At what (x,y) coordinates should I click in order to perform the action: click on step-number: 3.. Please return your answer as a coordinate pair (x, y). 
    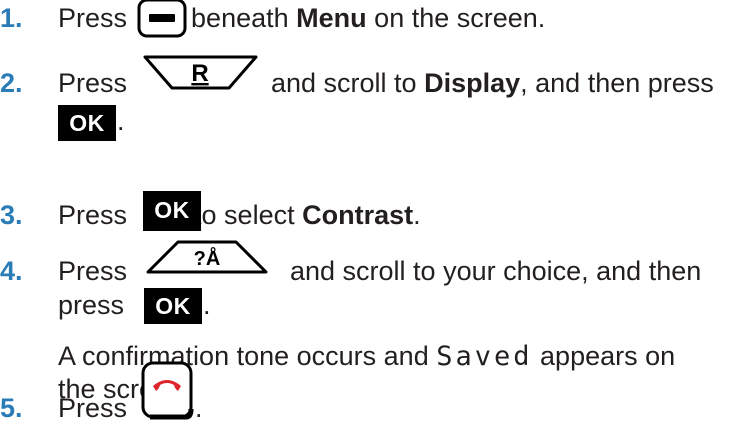
    Looking at the image, I should click on (11, 215).